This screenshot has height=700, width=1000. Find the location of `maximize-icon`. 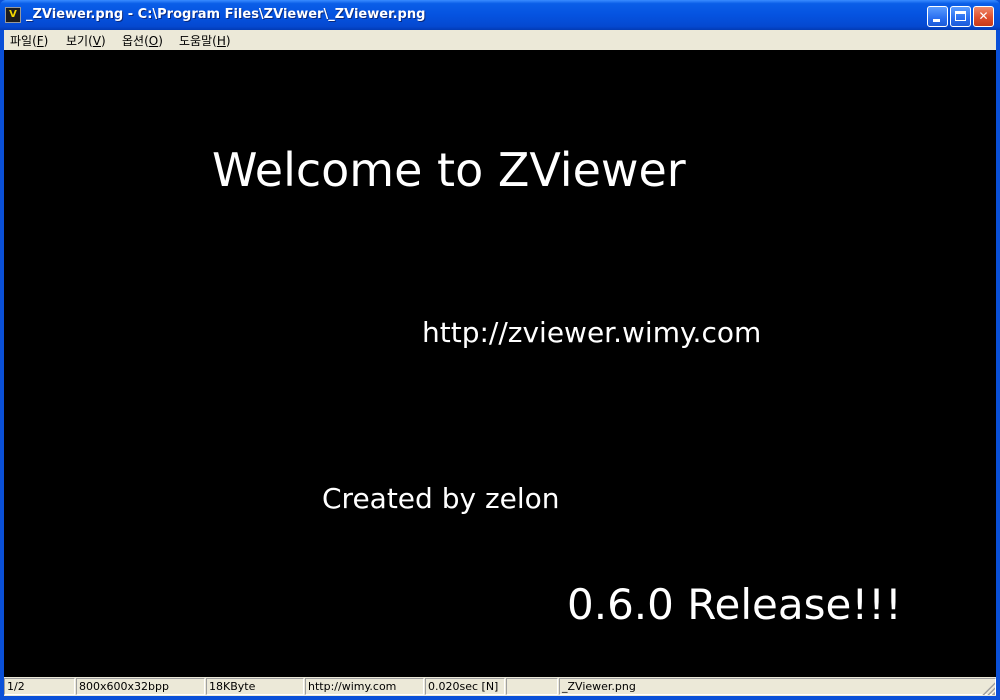

maximize-icon is located at coordinates (960, 16).